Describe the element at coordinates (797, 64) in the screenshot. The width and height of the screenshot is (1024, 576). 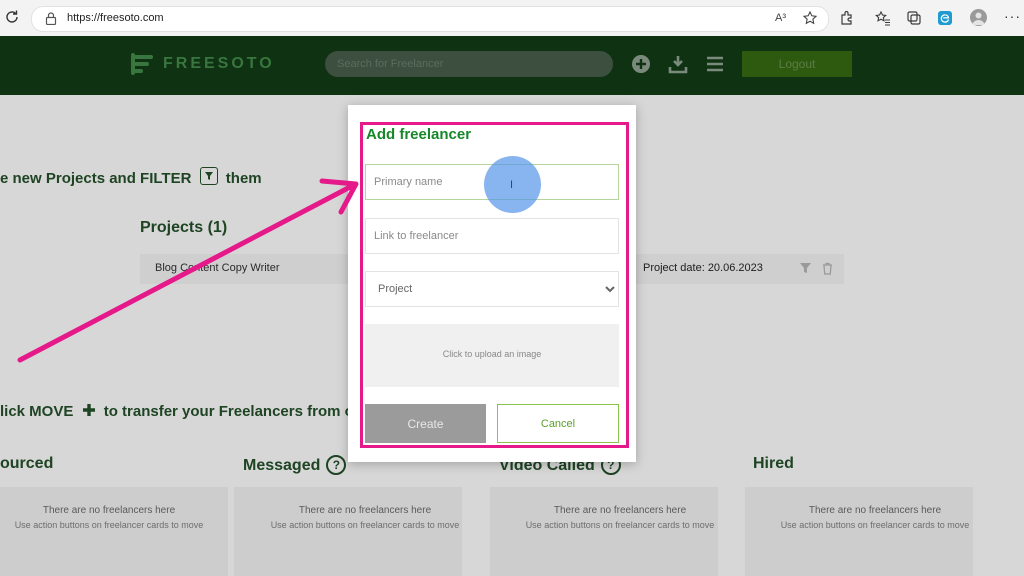
I see `logout-button: Logout` at that location.